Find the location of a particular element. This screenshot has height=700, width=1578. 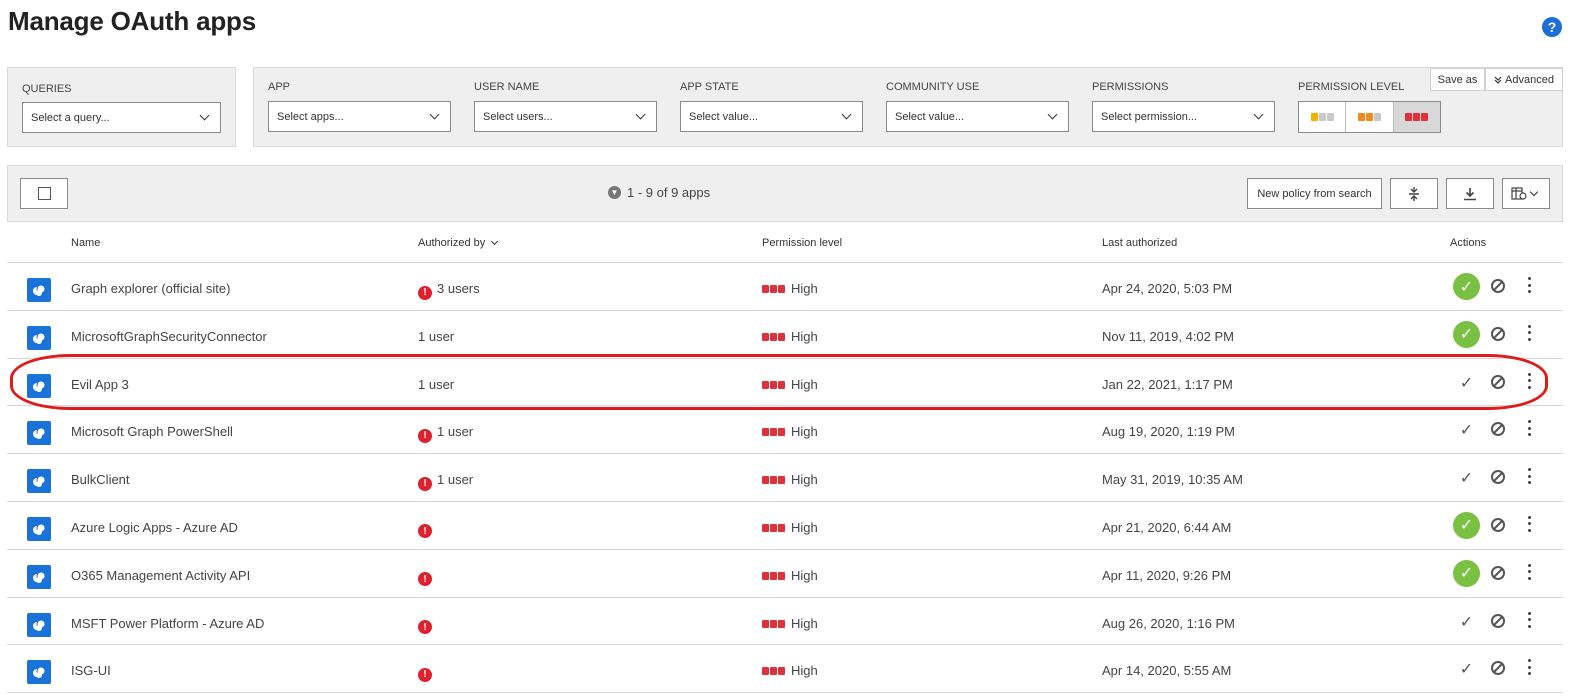

permission-level-low-button is located at coordinates (1323, 117).